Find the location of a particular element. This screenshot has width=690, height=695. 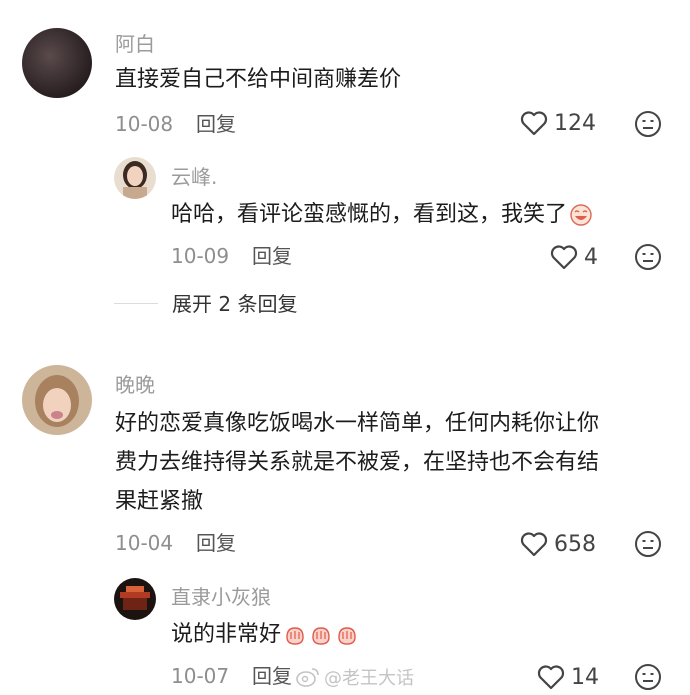

comment-username: 晚晚 is located at coordinates (135, 385).